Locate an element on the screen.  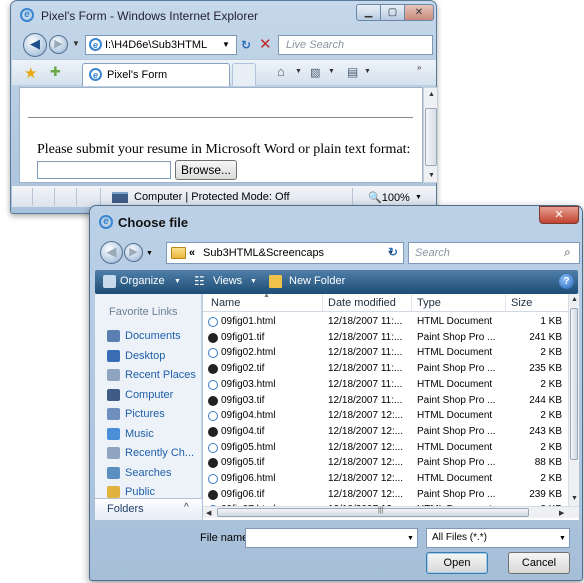
address-input: I:\H4D6e\Sub3HTML is located at coordinates (160, 45).